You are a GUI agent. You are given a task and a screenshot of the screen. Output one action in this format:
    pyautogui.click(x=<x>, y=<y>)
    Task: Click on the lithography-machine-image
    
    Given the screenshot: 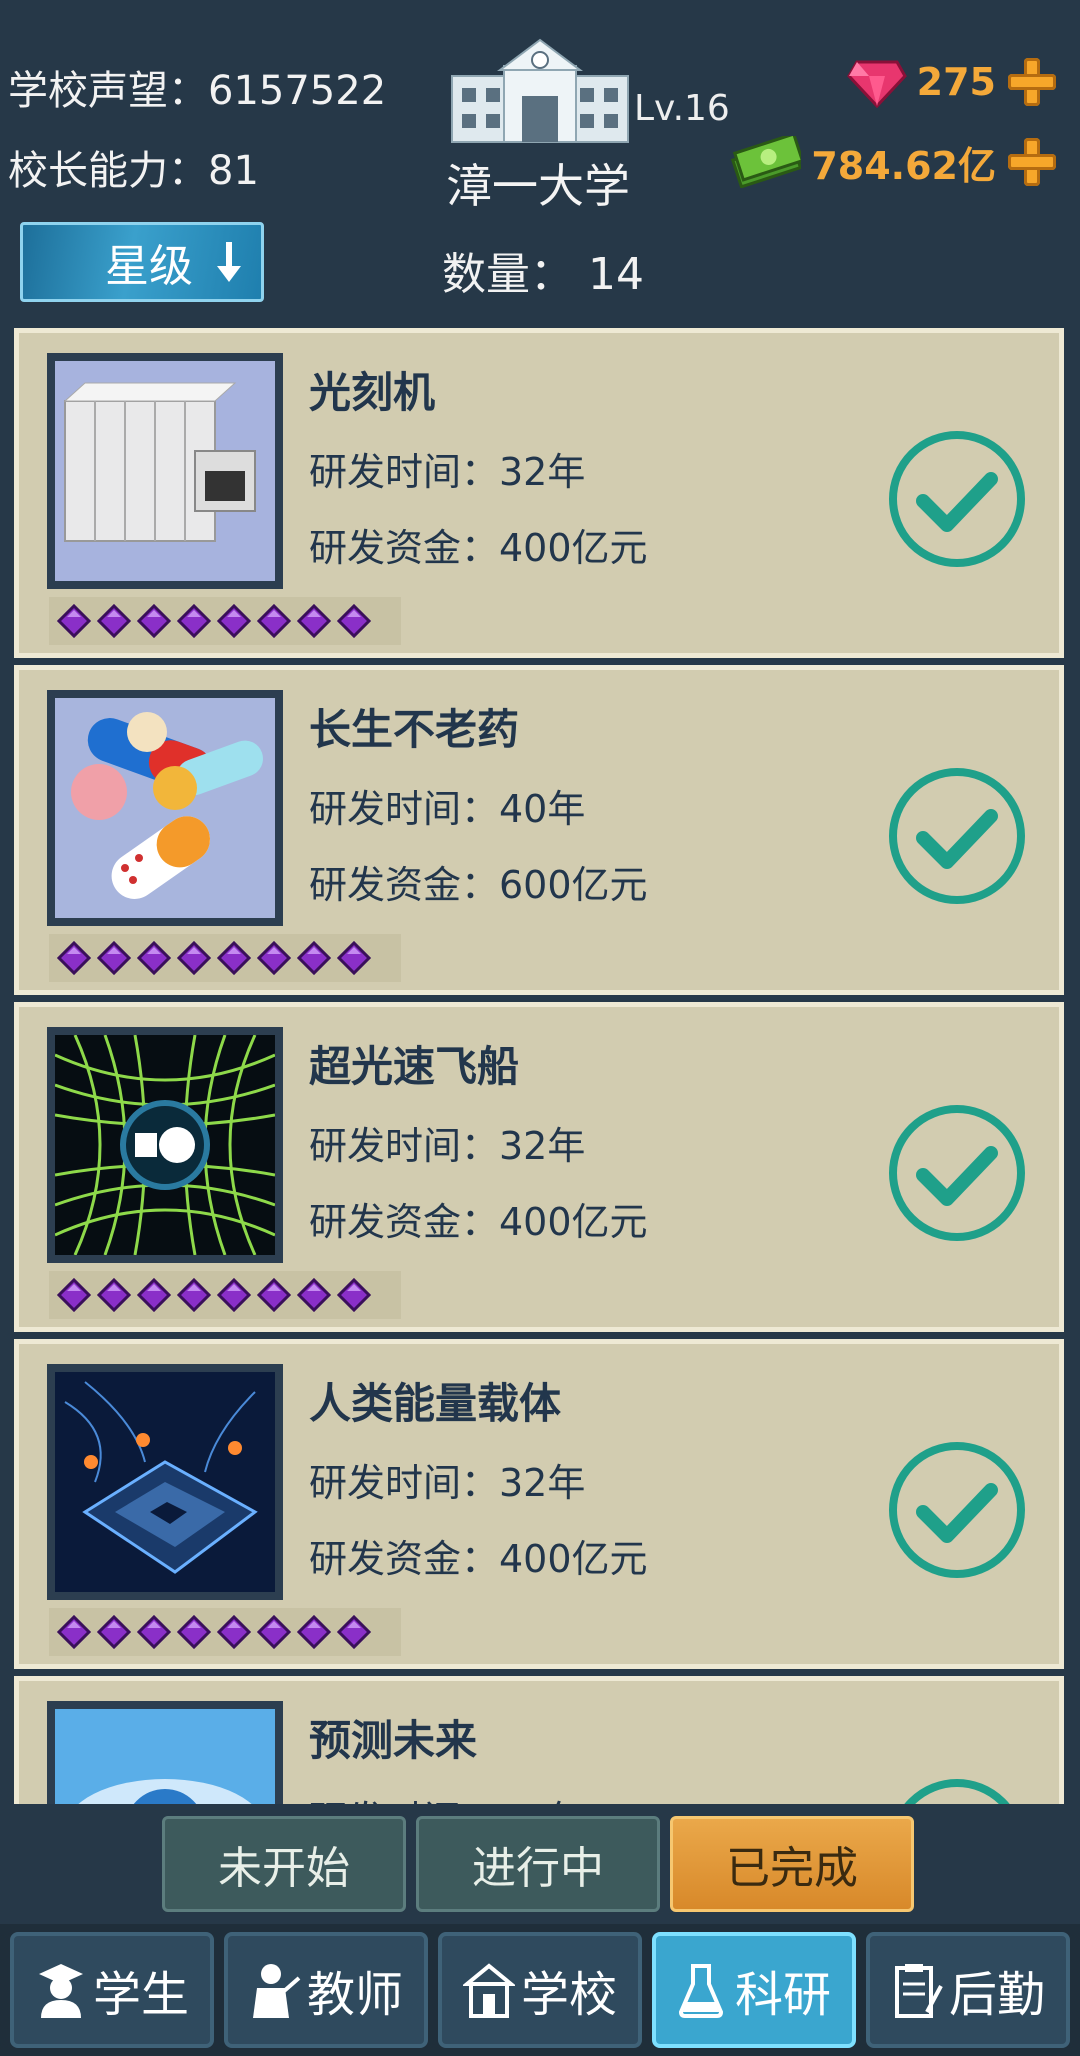 What is the action you would take?
    pyautogui.click(x=165, y=471)
    